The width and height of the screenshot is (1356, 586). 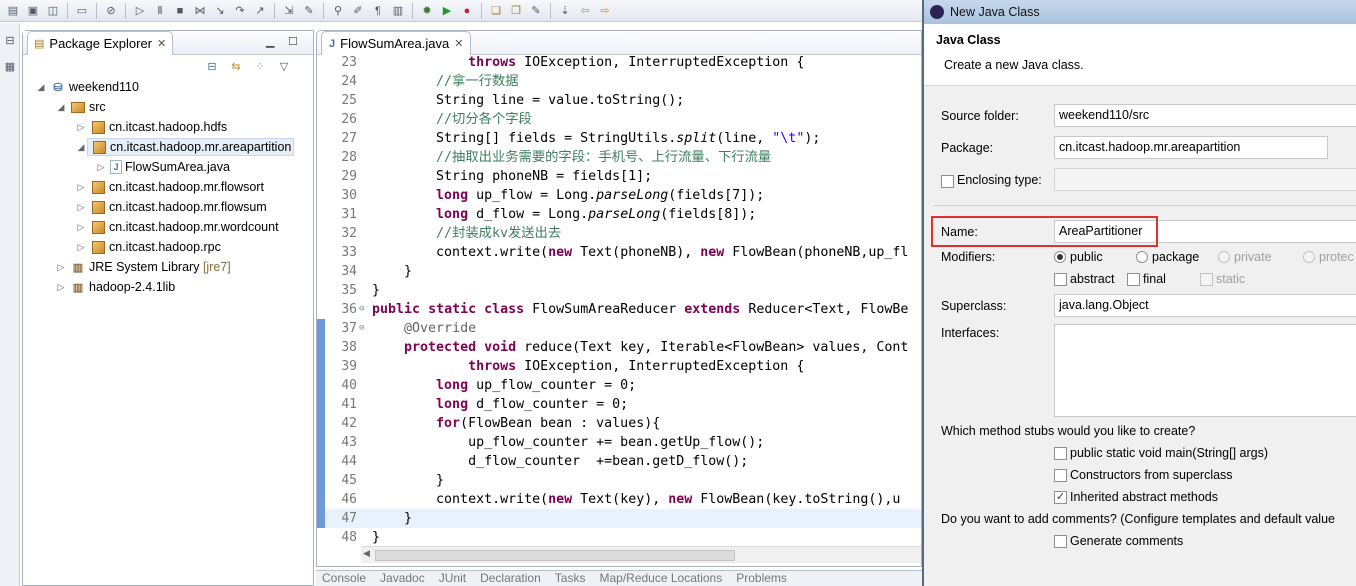 I want to click on minimize-icon: ▁, so click(x=270, y=41).